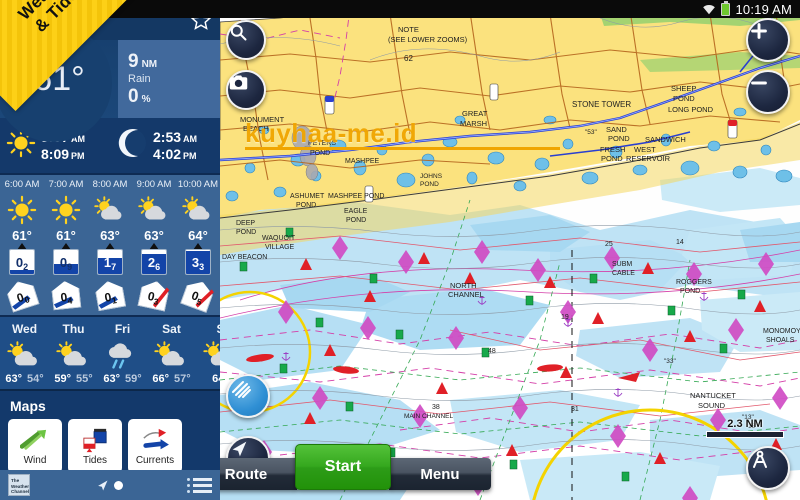  Describe the element at coordinates (66, 184) in the screenshot. I see `hourly-time: 7:00 AM` at that location.